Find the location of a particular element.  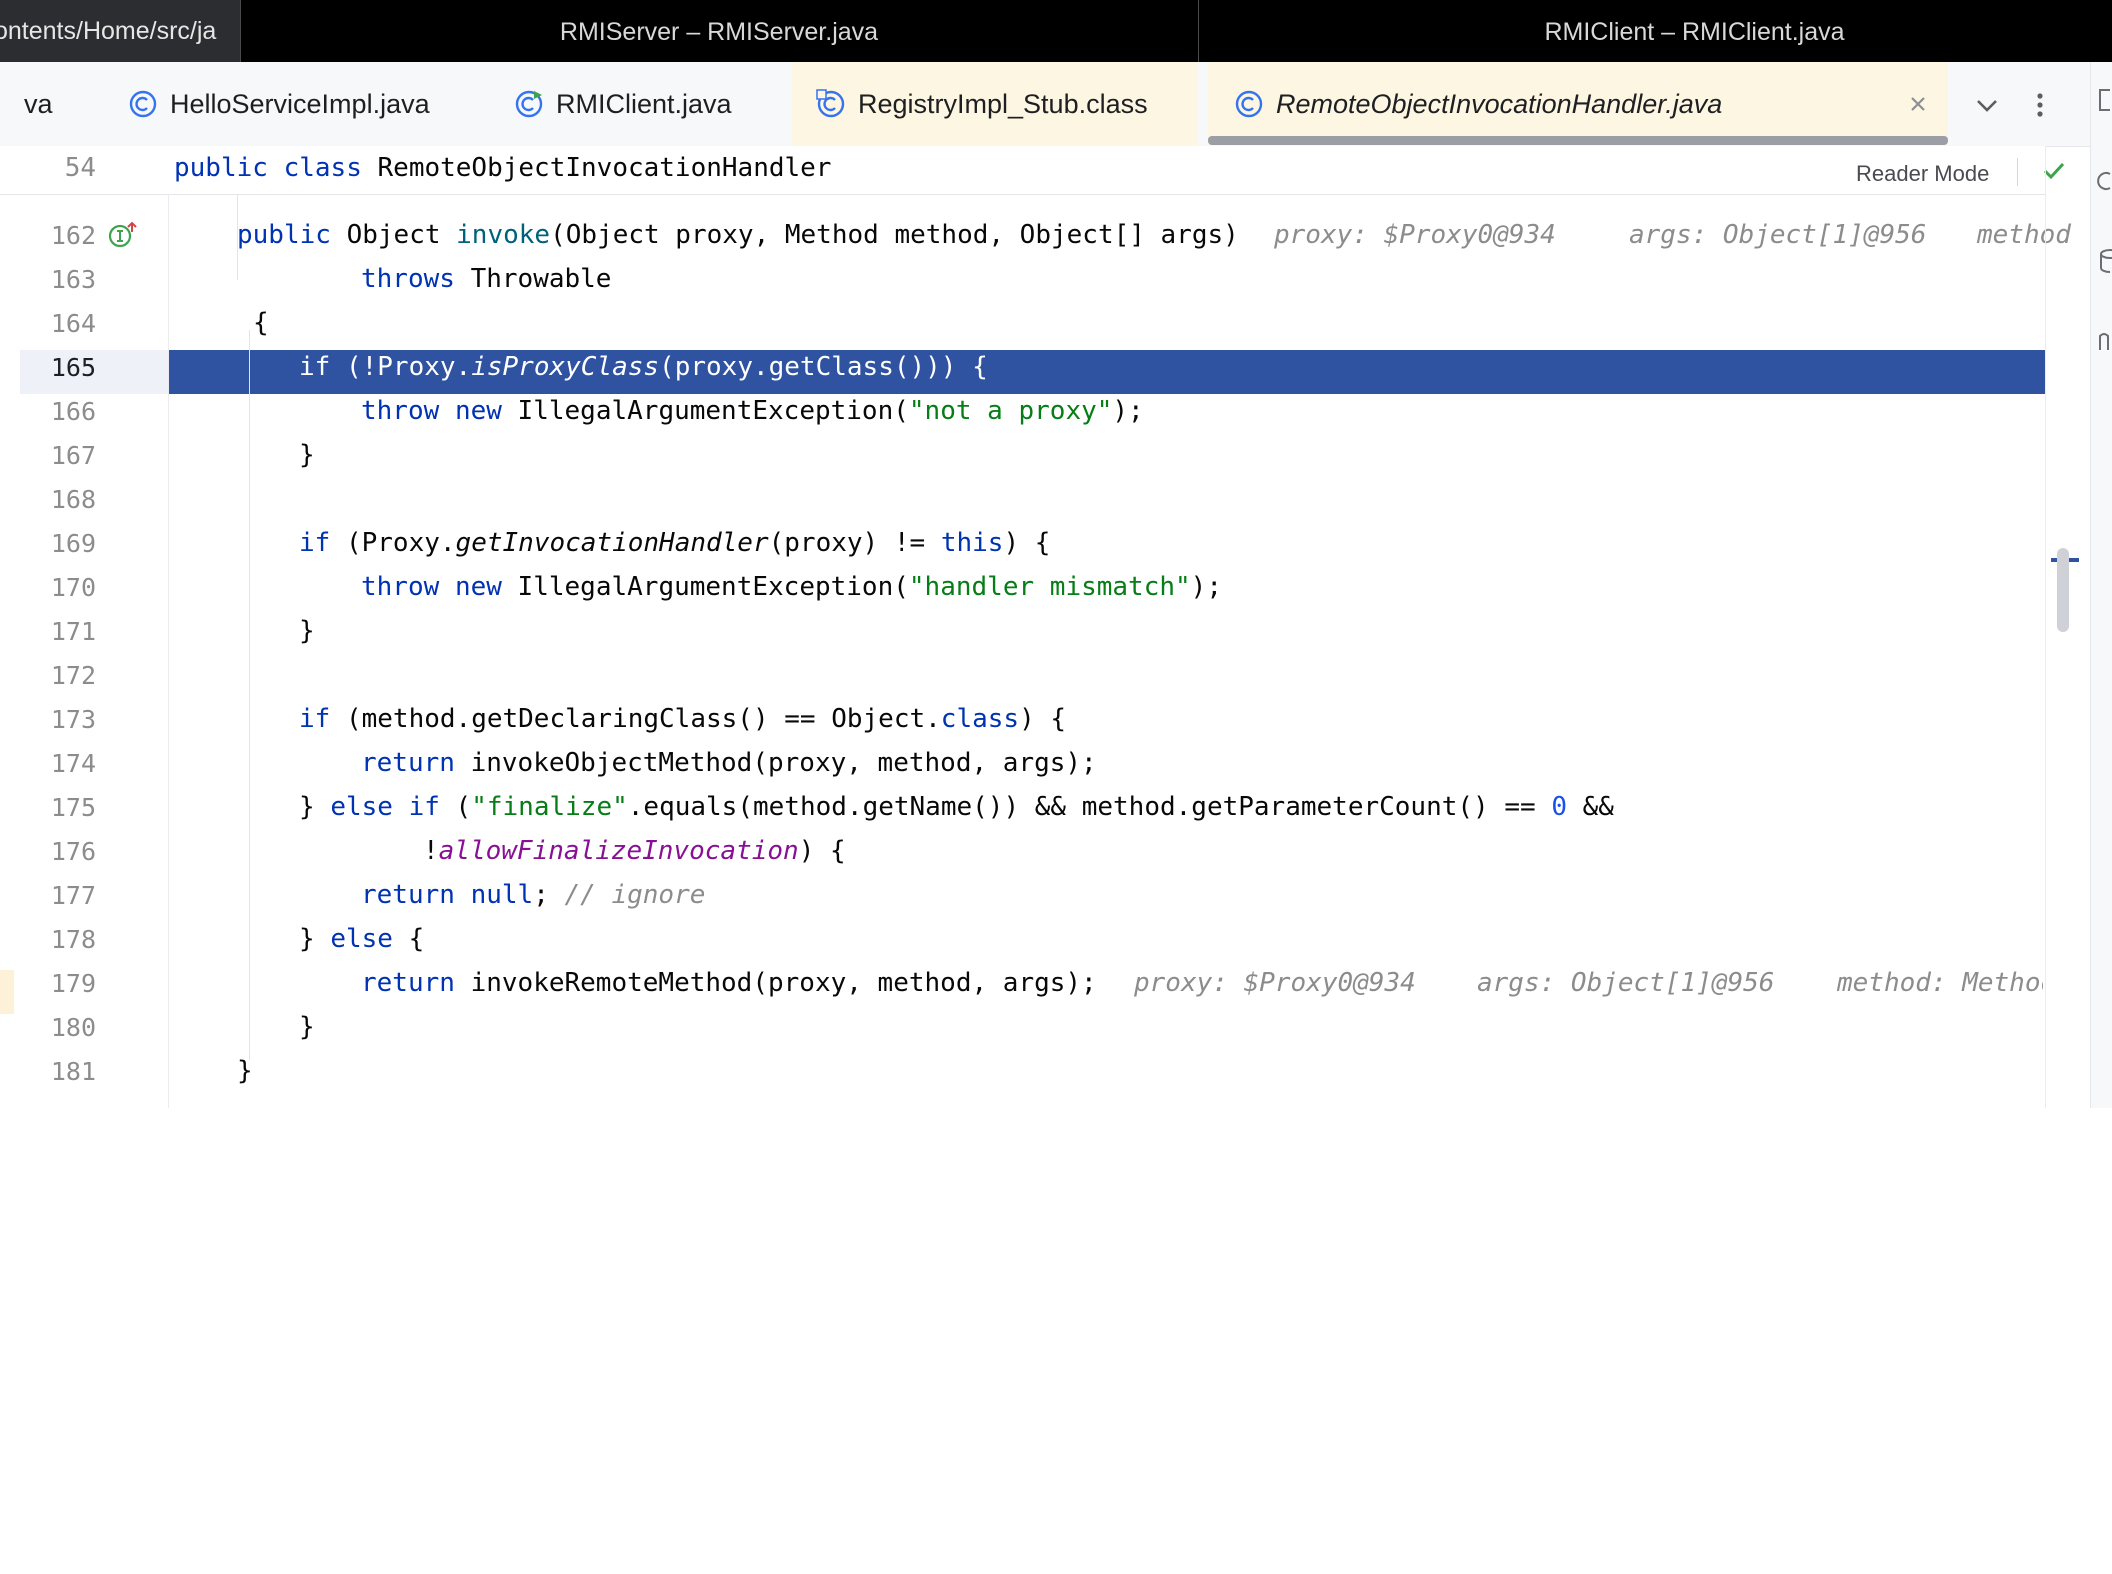

execution-point-marker is located at coordinates (7, 992).